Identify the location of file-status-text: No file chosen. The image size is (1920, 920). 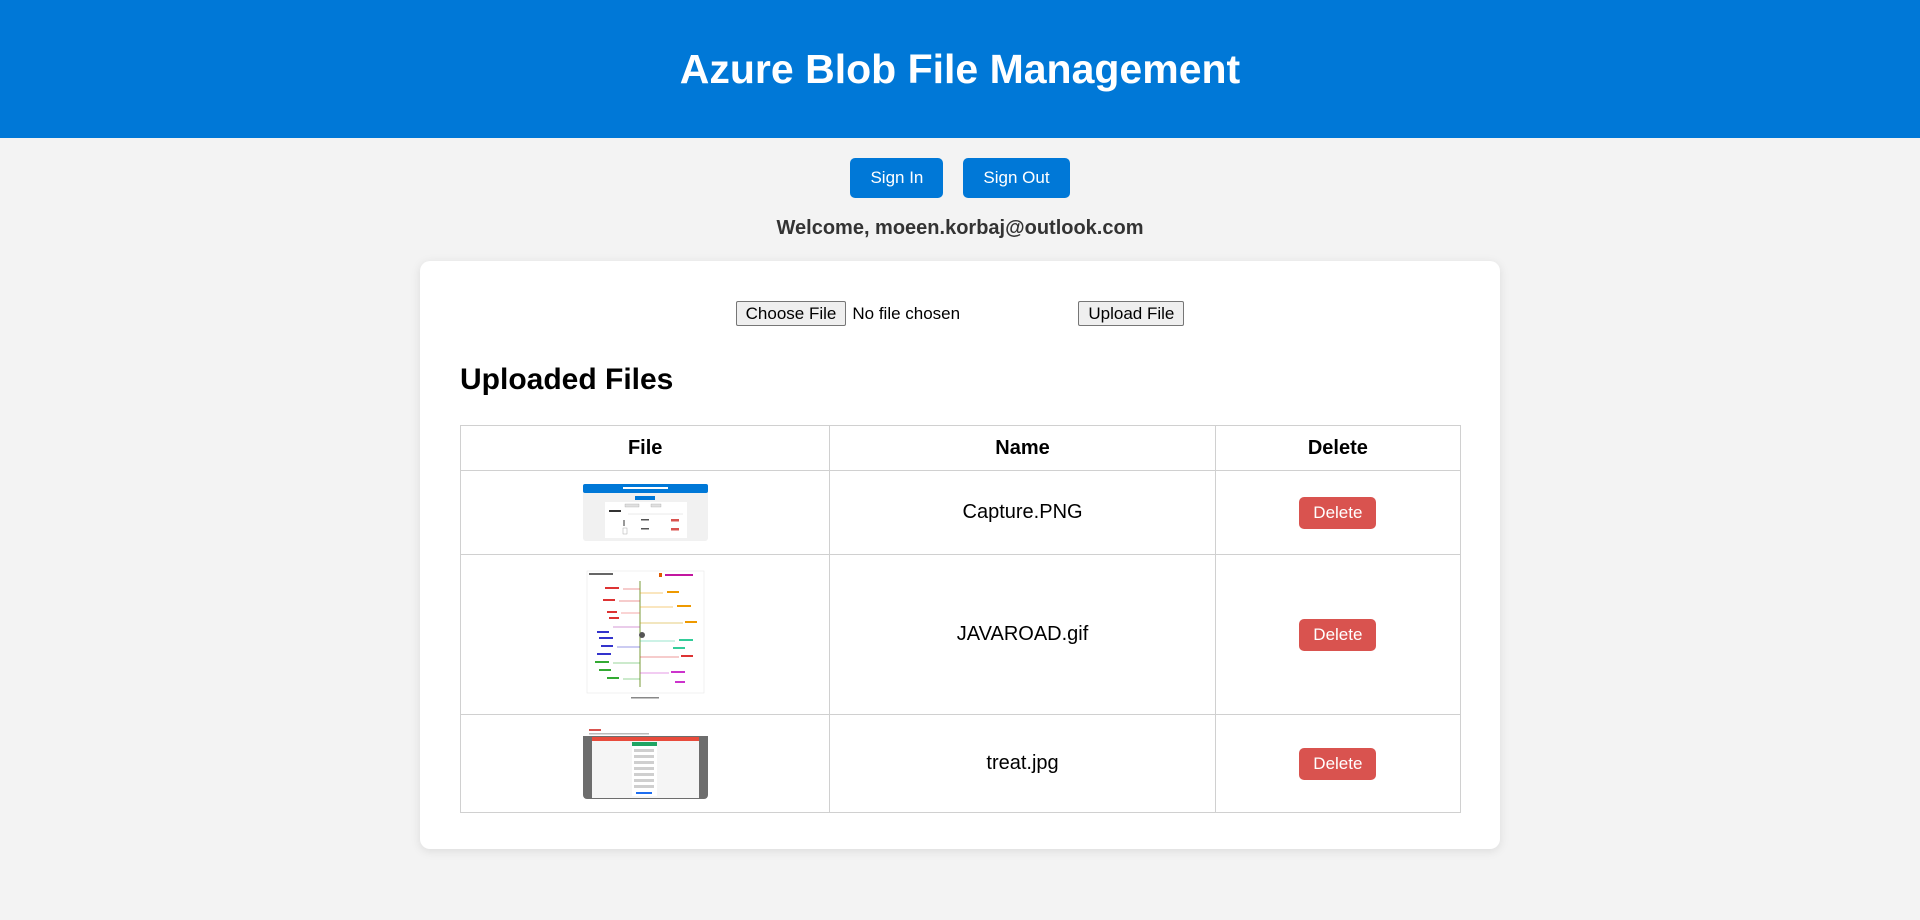
(906, 313).